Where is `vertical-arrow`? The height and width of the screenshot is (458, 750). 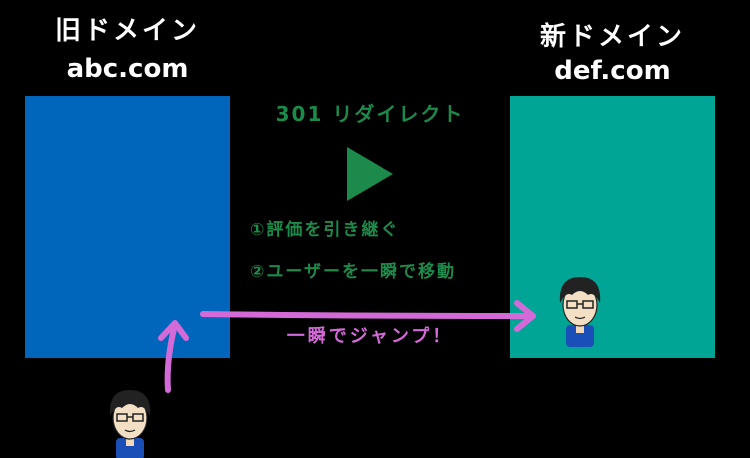 vertical-arrow is located at coordinates (171, 357).